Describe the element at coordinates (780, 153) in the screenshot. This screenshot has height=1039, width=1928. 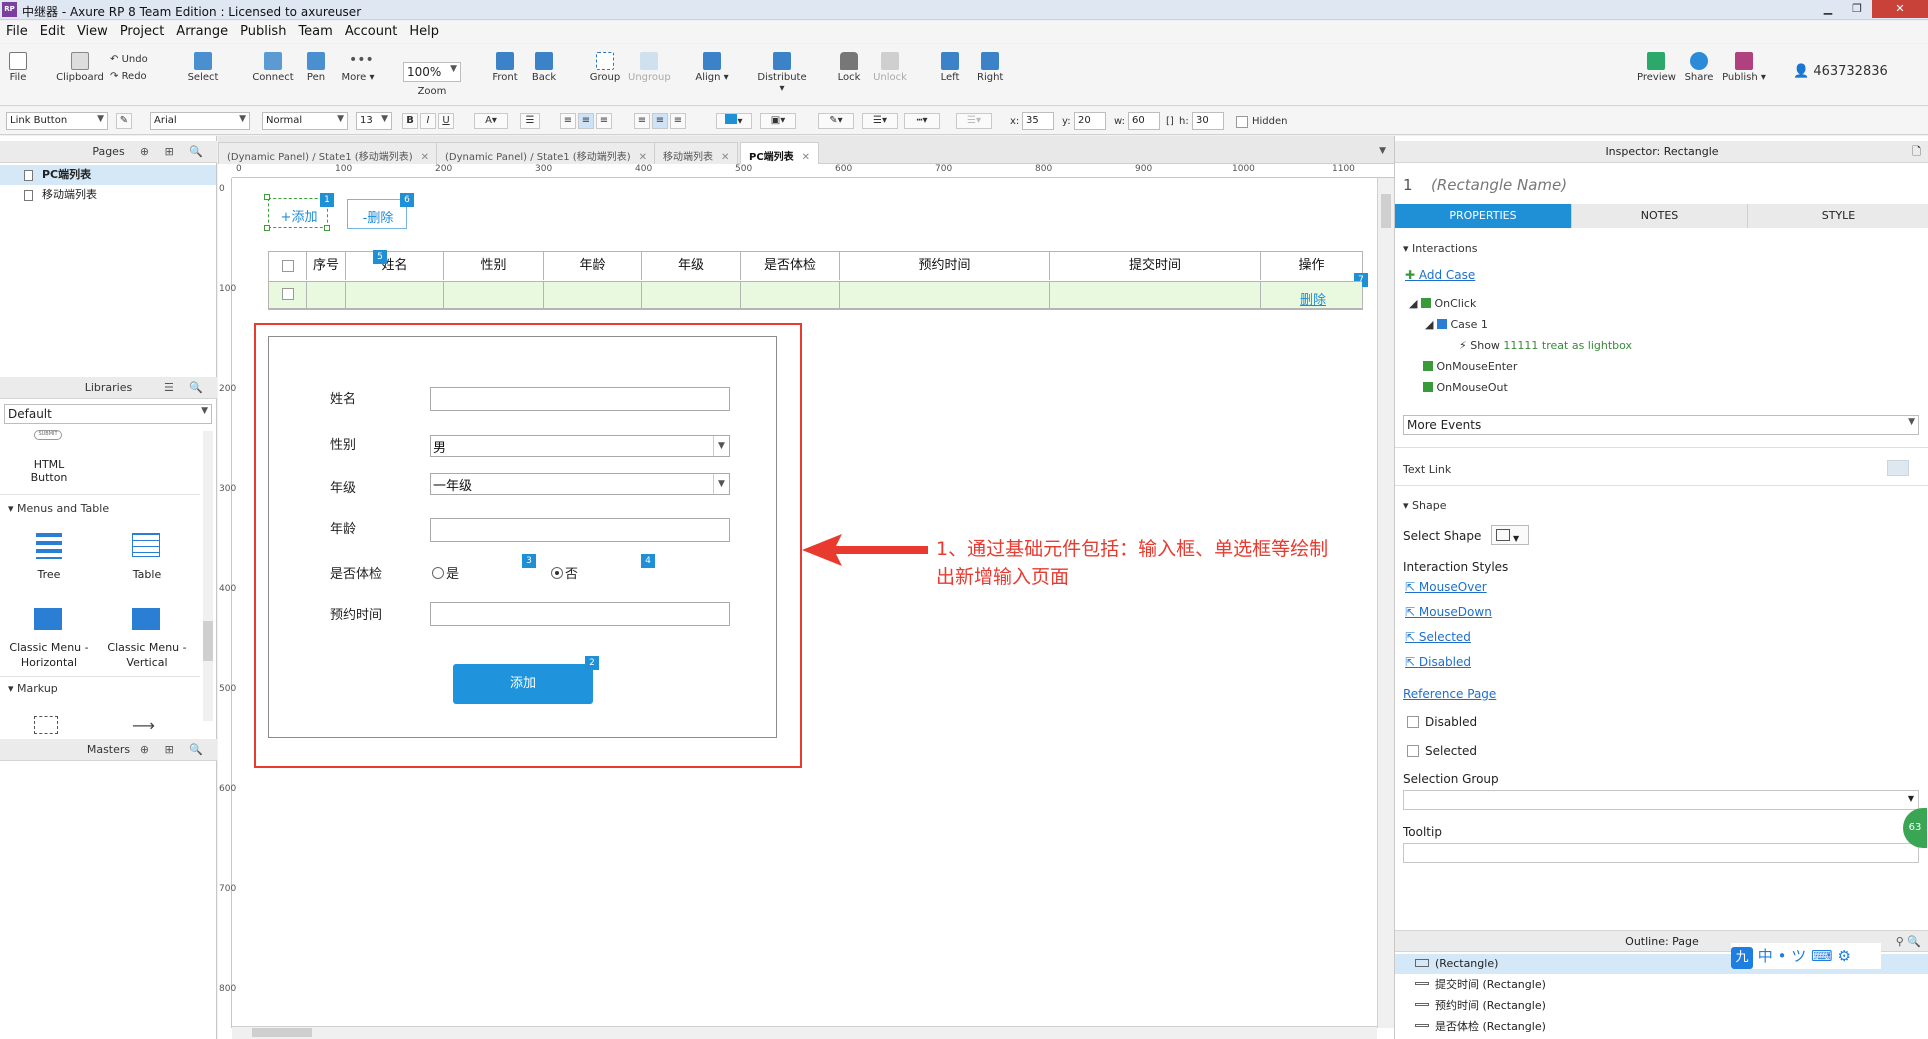
I see `tab-pc-list: PC端列表 ✕` at that location.